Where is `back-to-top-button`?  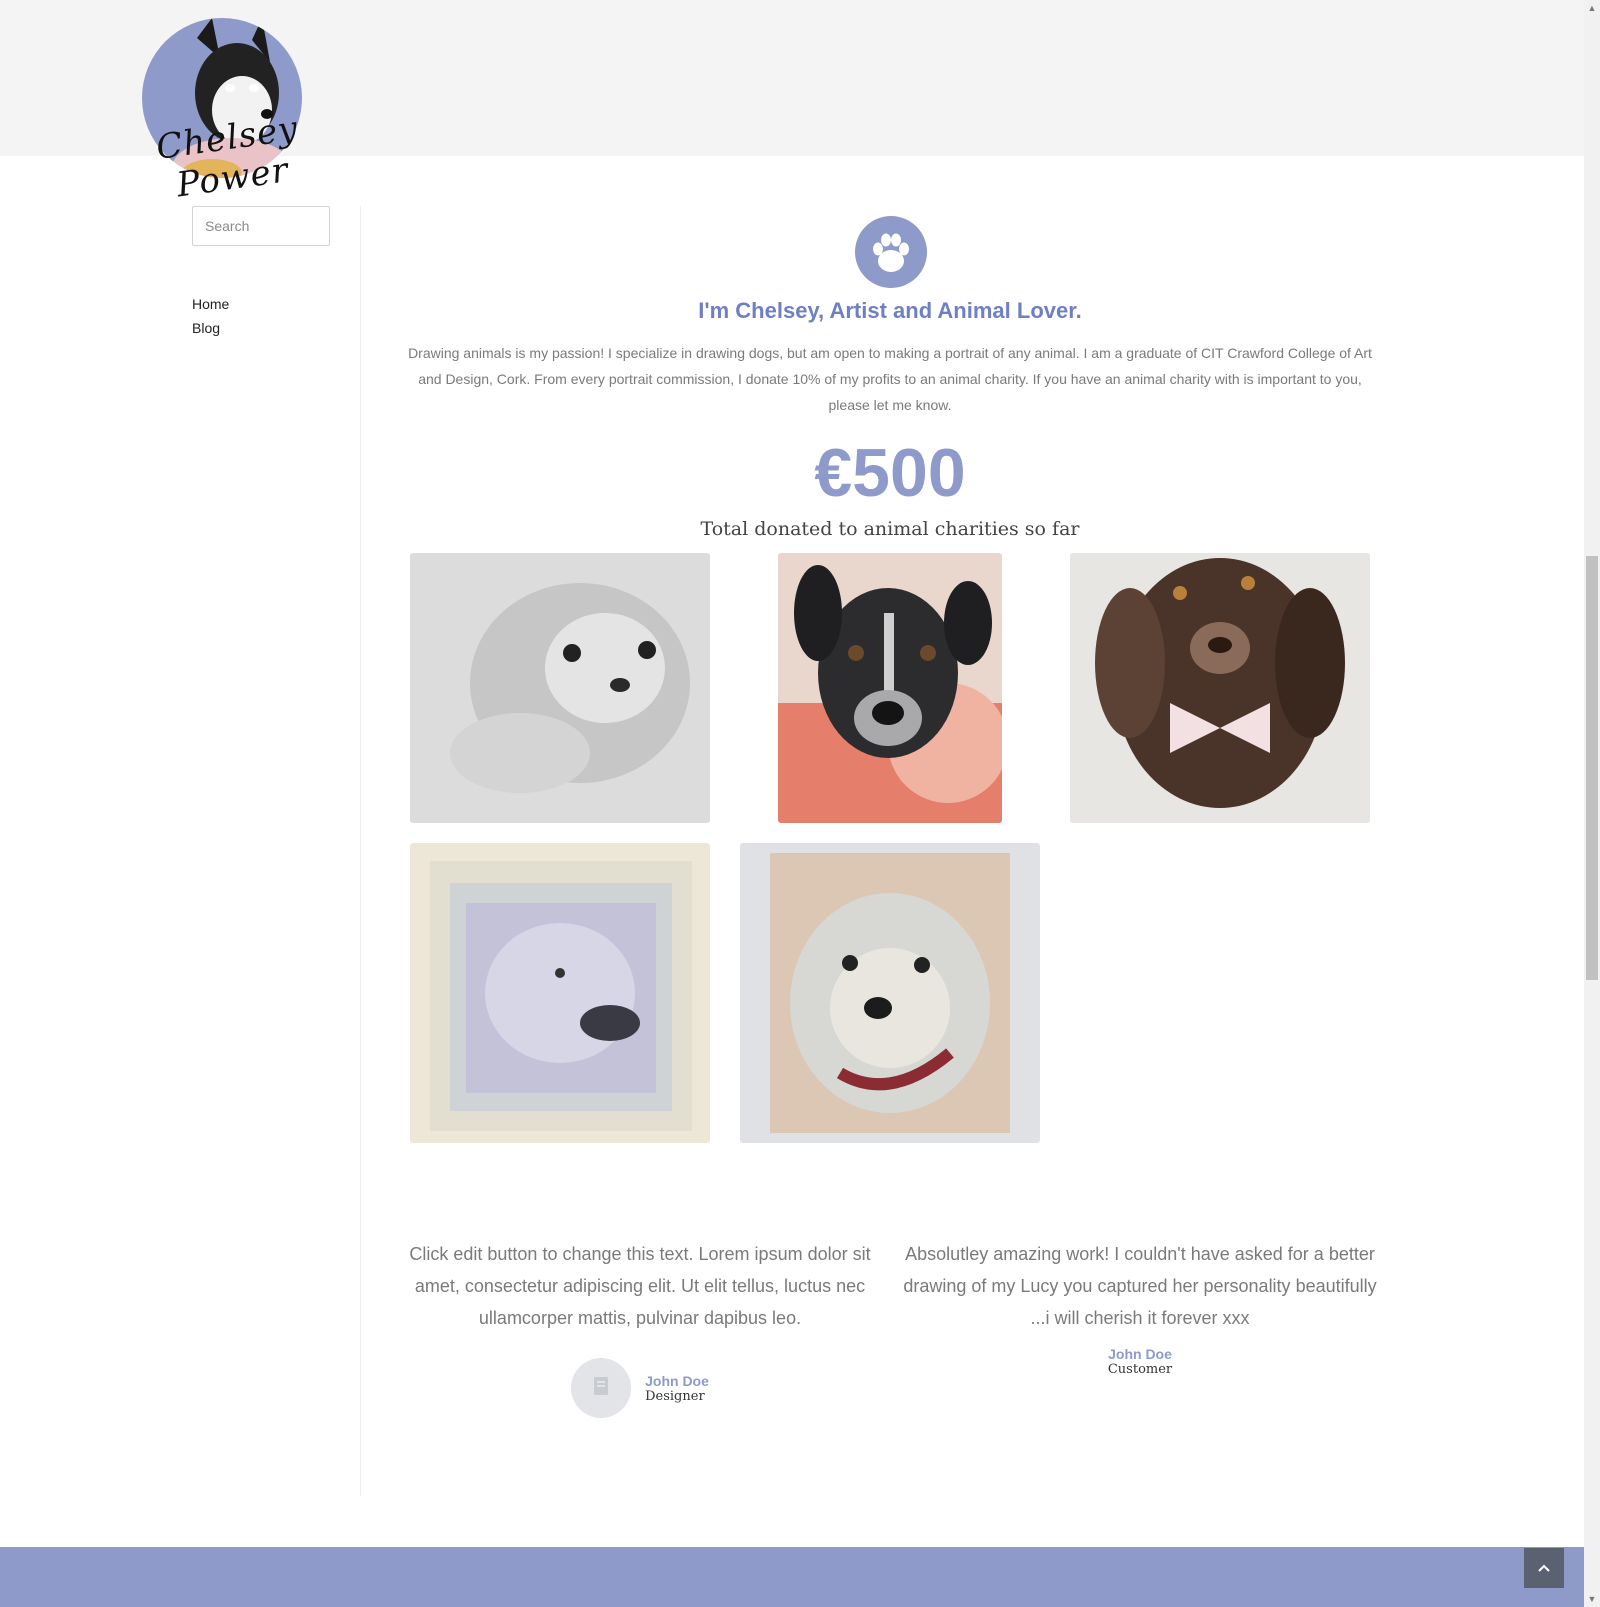 back-to-top-button is located at coordinates (1544, 1568).